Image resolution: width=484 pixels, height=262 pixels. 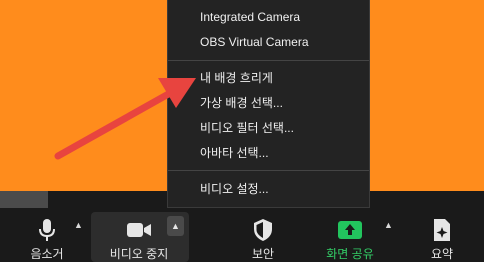 What do you see at coordinates (388, 225) in the screenshot?
I see `share-options-caret: ▲` at bounding box center [388, 225].